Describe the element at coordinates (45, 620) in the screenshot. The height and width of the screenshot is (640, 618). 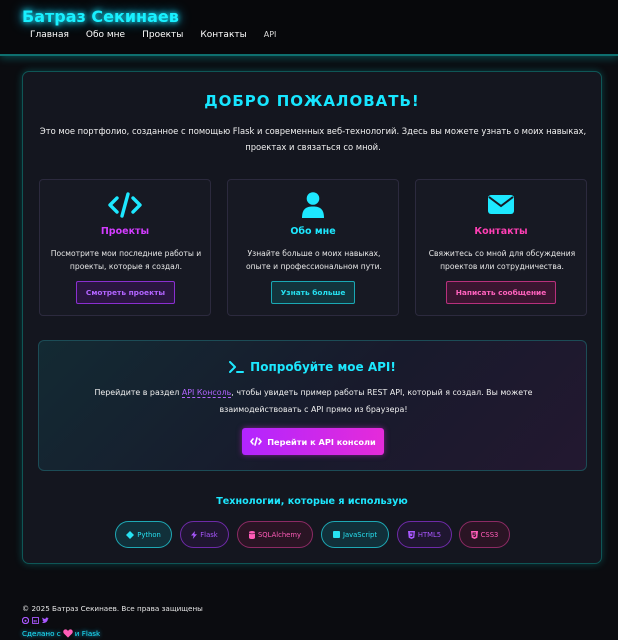
I see `twitter-icon` at that location.